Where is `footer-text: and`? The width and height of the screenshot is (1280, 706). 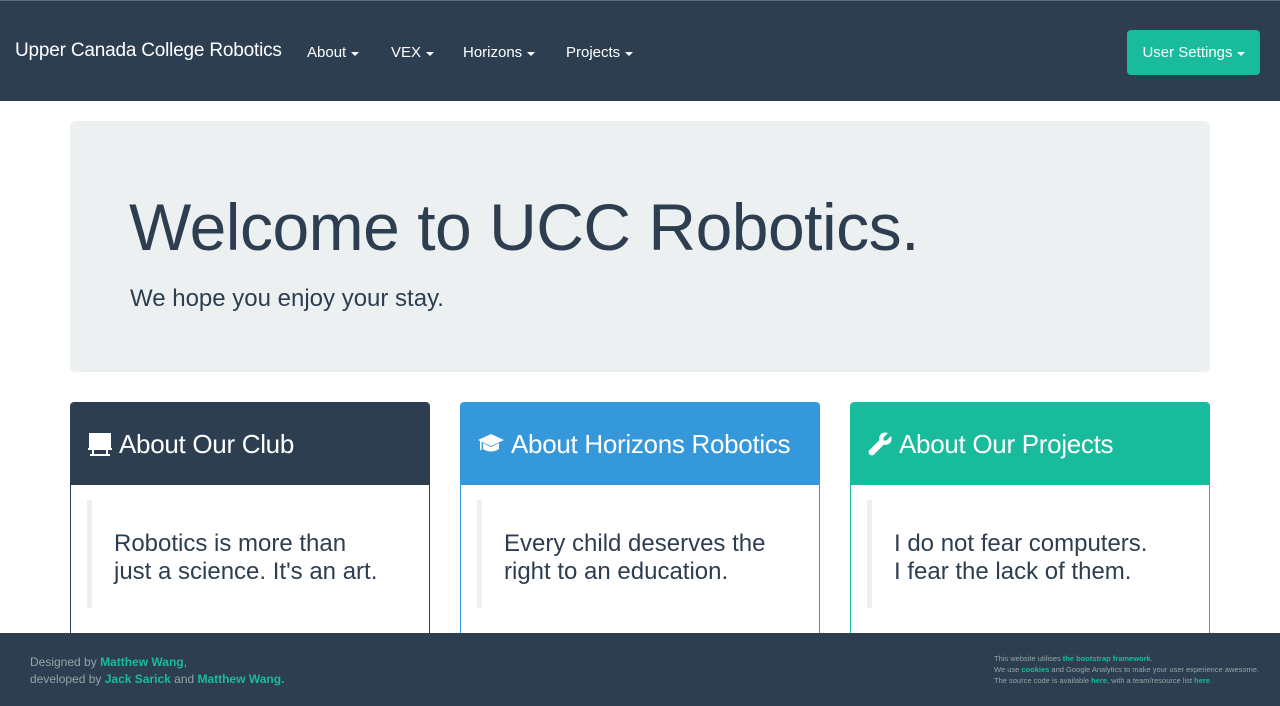
footer-text: and is located at coordinates (184, 679).